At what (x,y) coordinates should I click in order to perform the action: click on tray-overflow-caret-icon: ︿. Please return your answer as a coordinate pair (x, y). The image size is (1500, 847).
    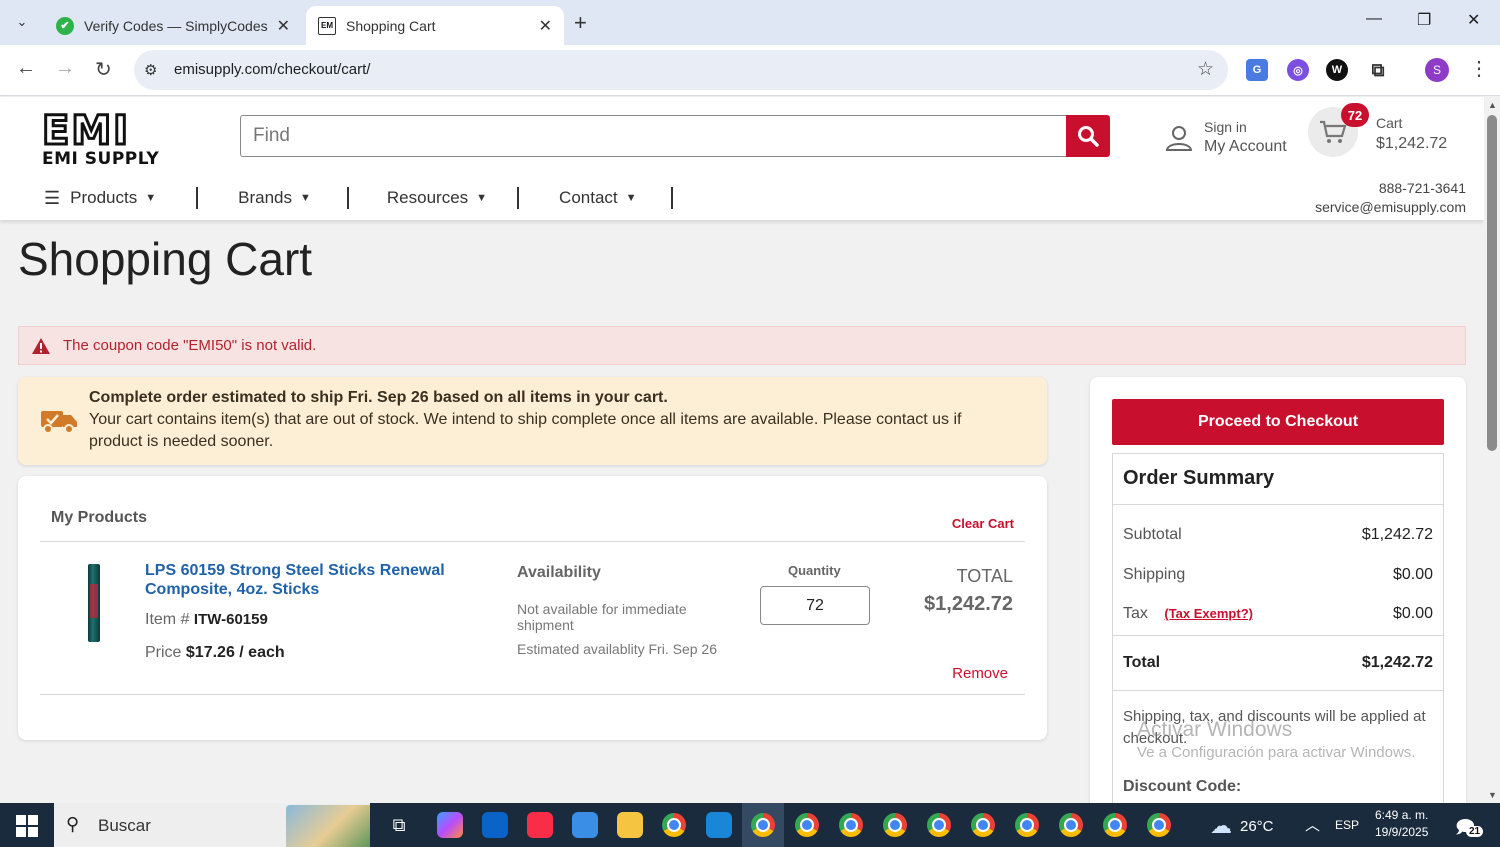
    Looking at the image, I should click on (1312, 824).